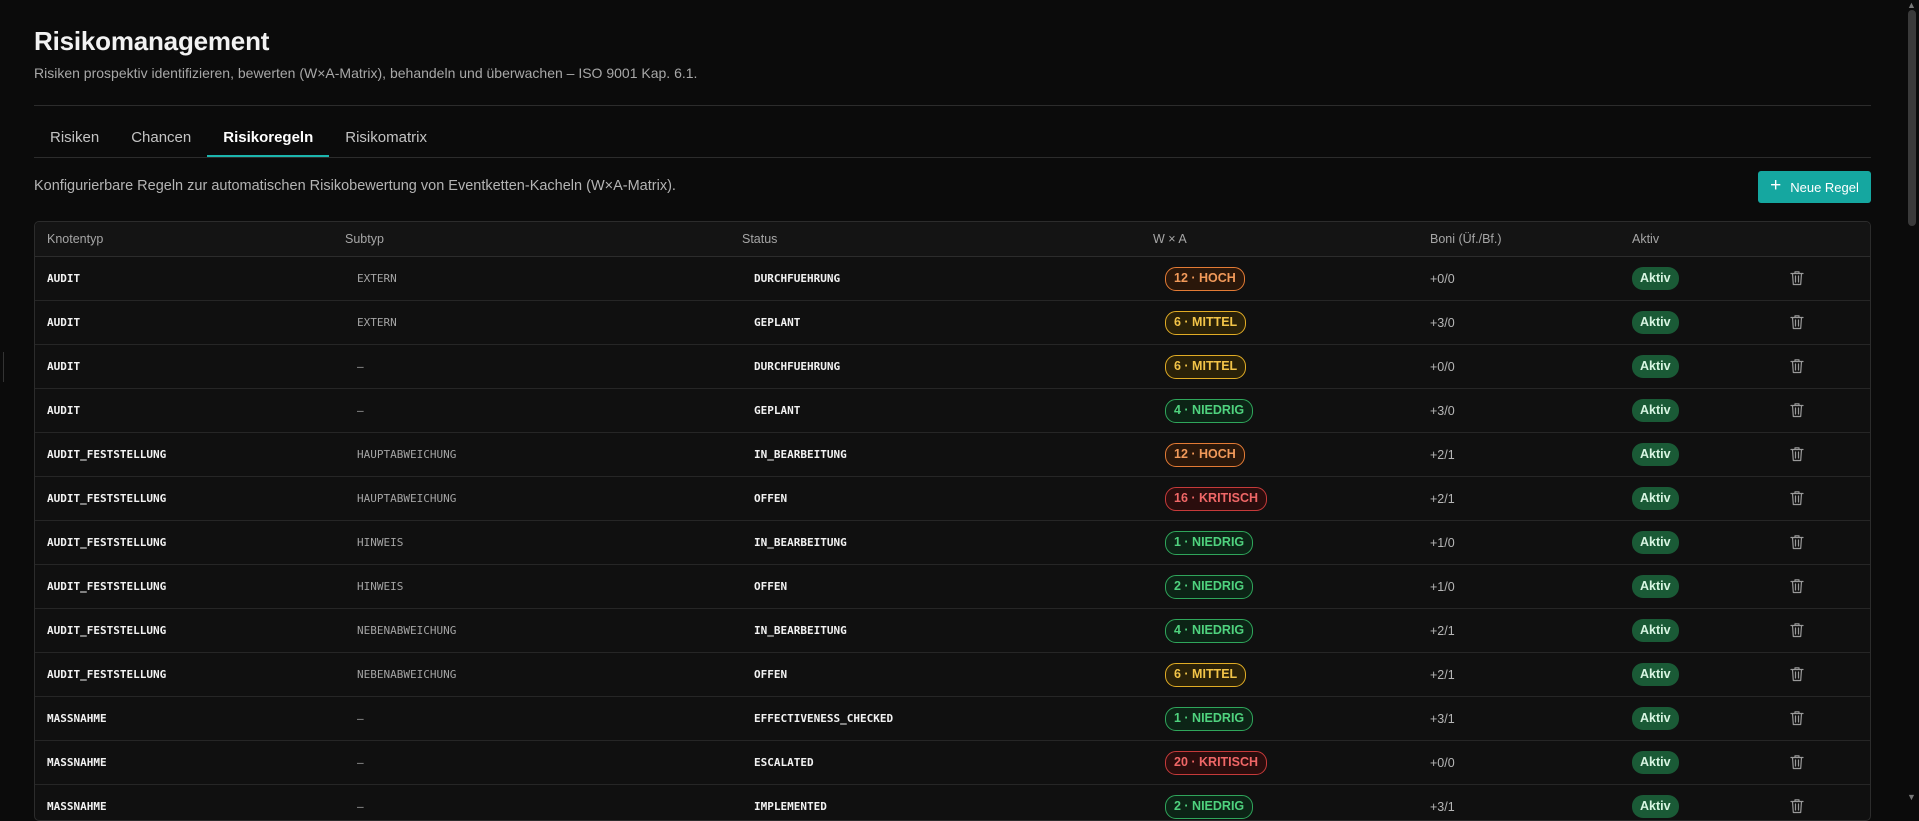  What do you see at coordinates (1466, 239) in the screenshot?
I see `header-boni: Boni (Üf./Bf.)` at bounding box center [1466, 239].